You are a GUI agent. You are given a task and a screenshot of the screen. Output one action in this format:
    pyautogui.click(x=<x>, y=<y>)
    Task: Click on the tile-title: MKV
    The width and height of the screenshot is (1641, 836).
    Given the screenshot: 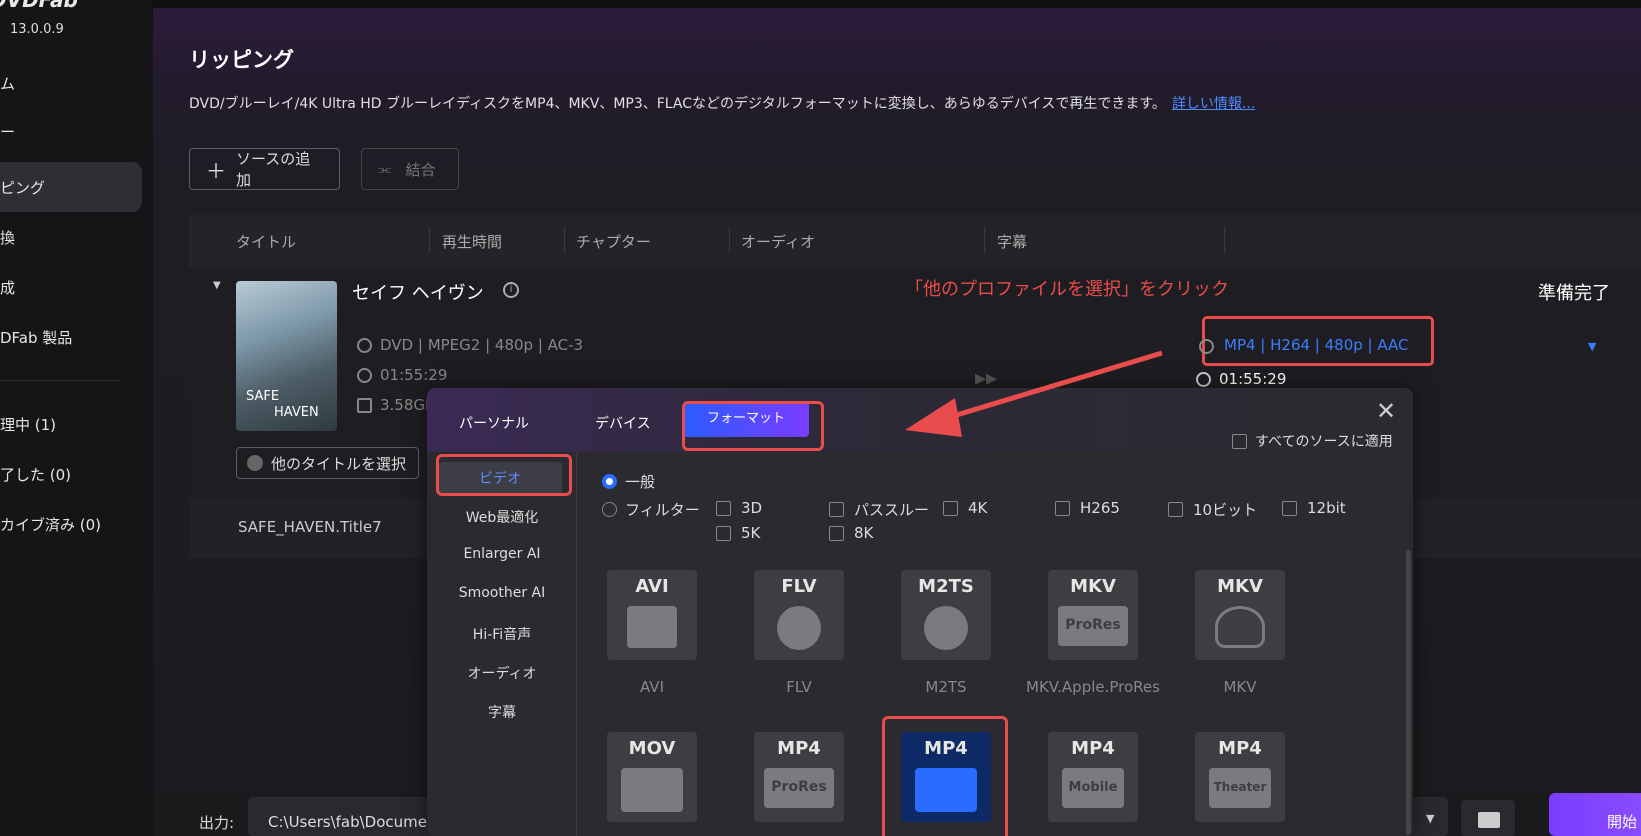 What is the action you would take?
    pyautogui.click(x=1093, y=586)
    